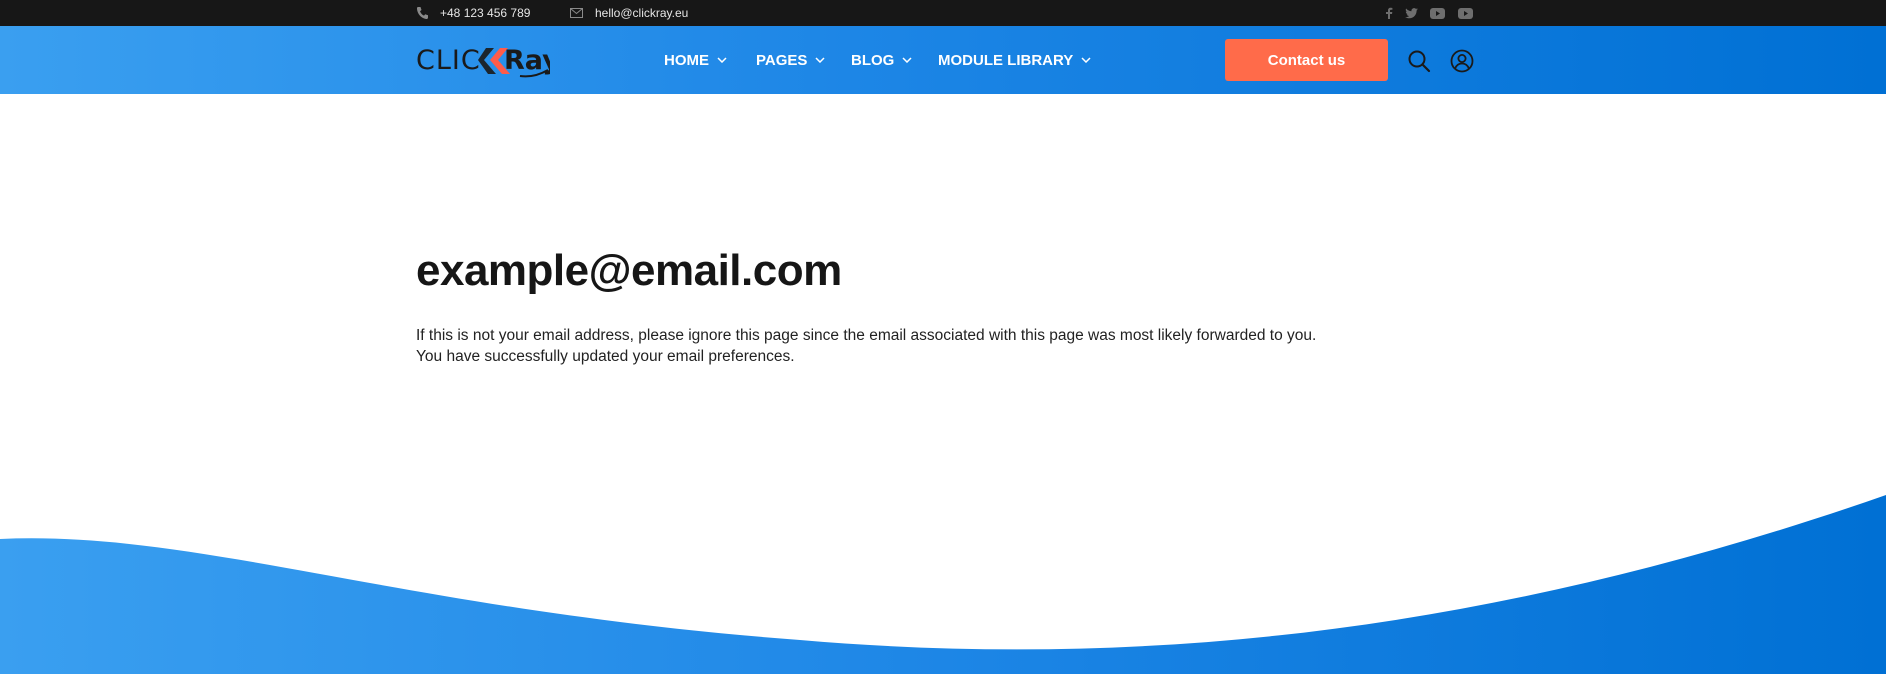 The width and height of the screenshot is (1886, 674). What do you see at coordinates (782, 60) in the screenshot?
I see `nav-pages-label: PAGES` at bounding box center [782, 60].